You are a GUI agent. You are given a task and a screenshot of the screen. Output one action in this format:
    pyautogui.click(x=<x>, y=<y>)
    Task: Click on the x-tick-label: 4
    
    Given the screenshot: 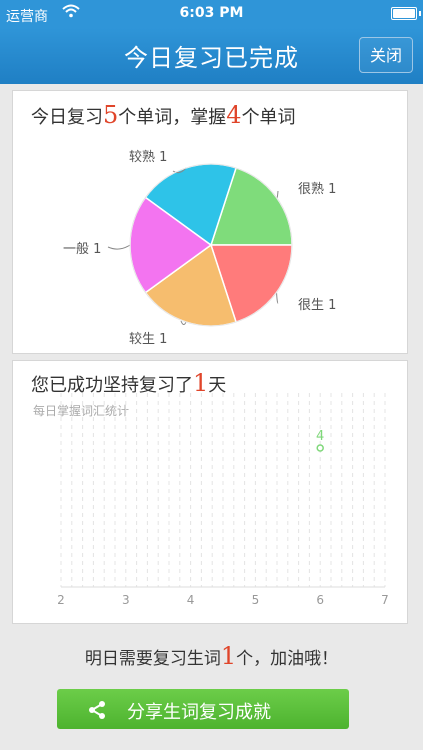 What is the action you would take?
    pyautogui.click(x=191, y=600)
    